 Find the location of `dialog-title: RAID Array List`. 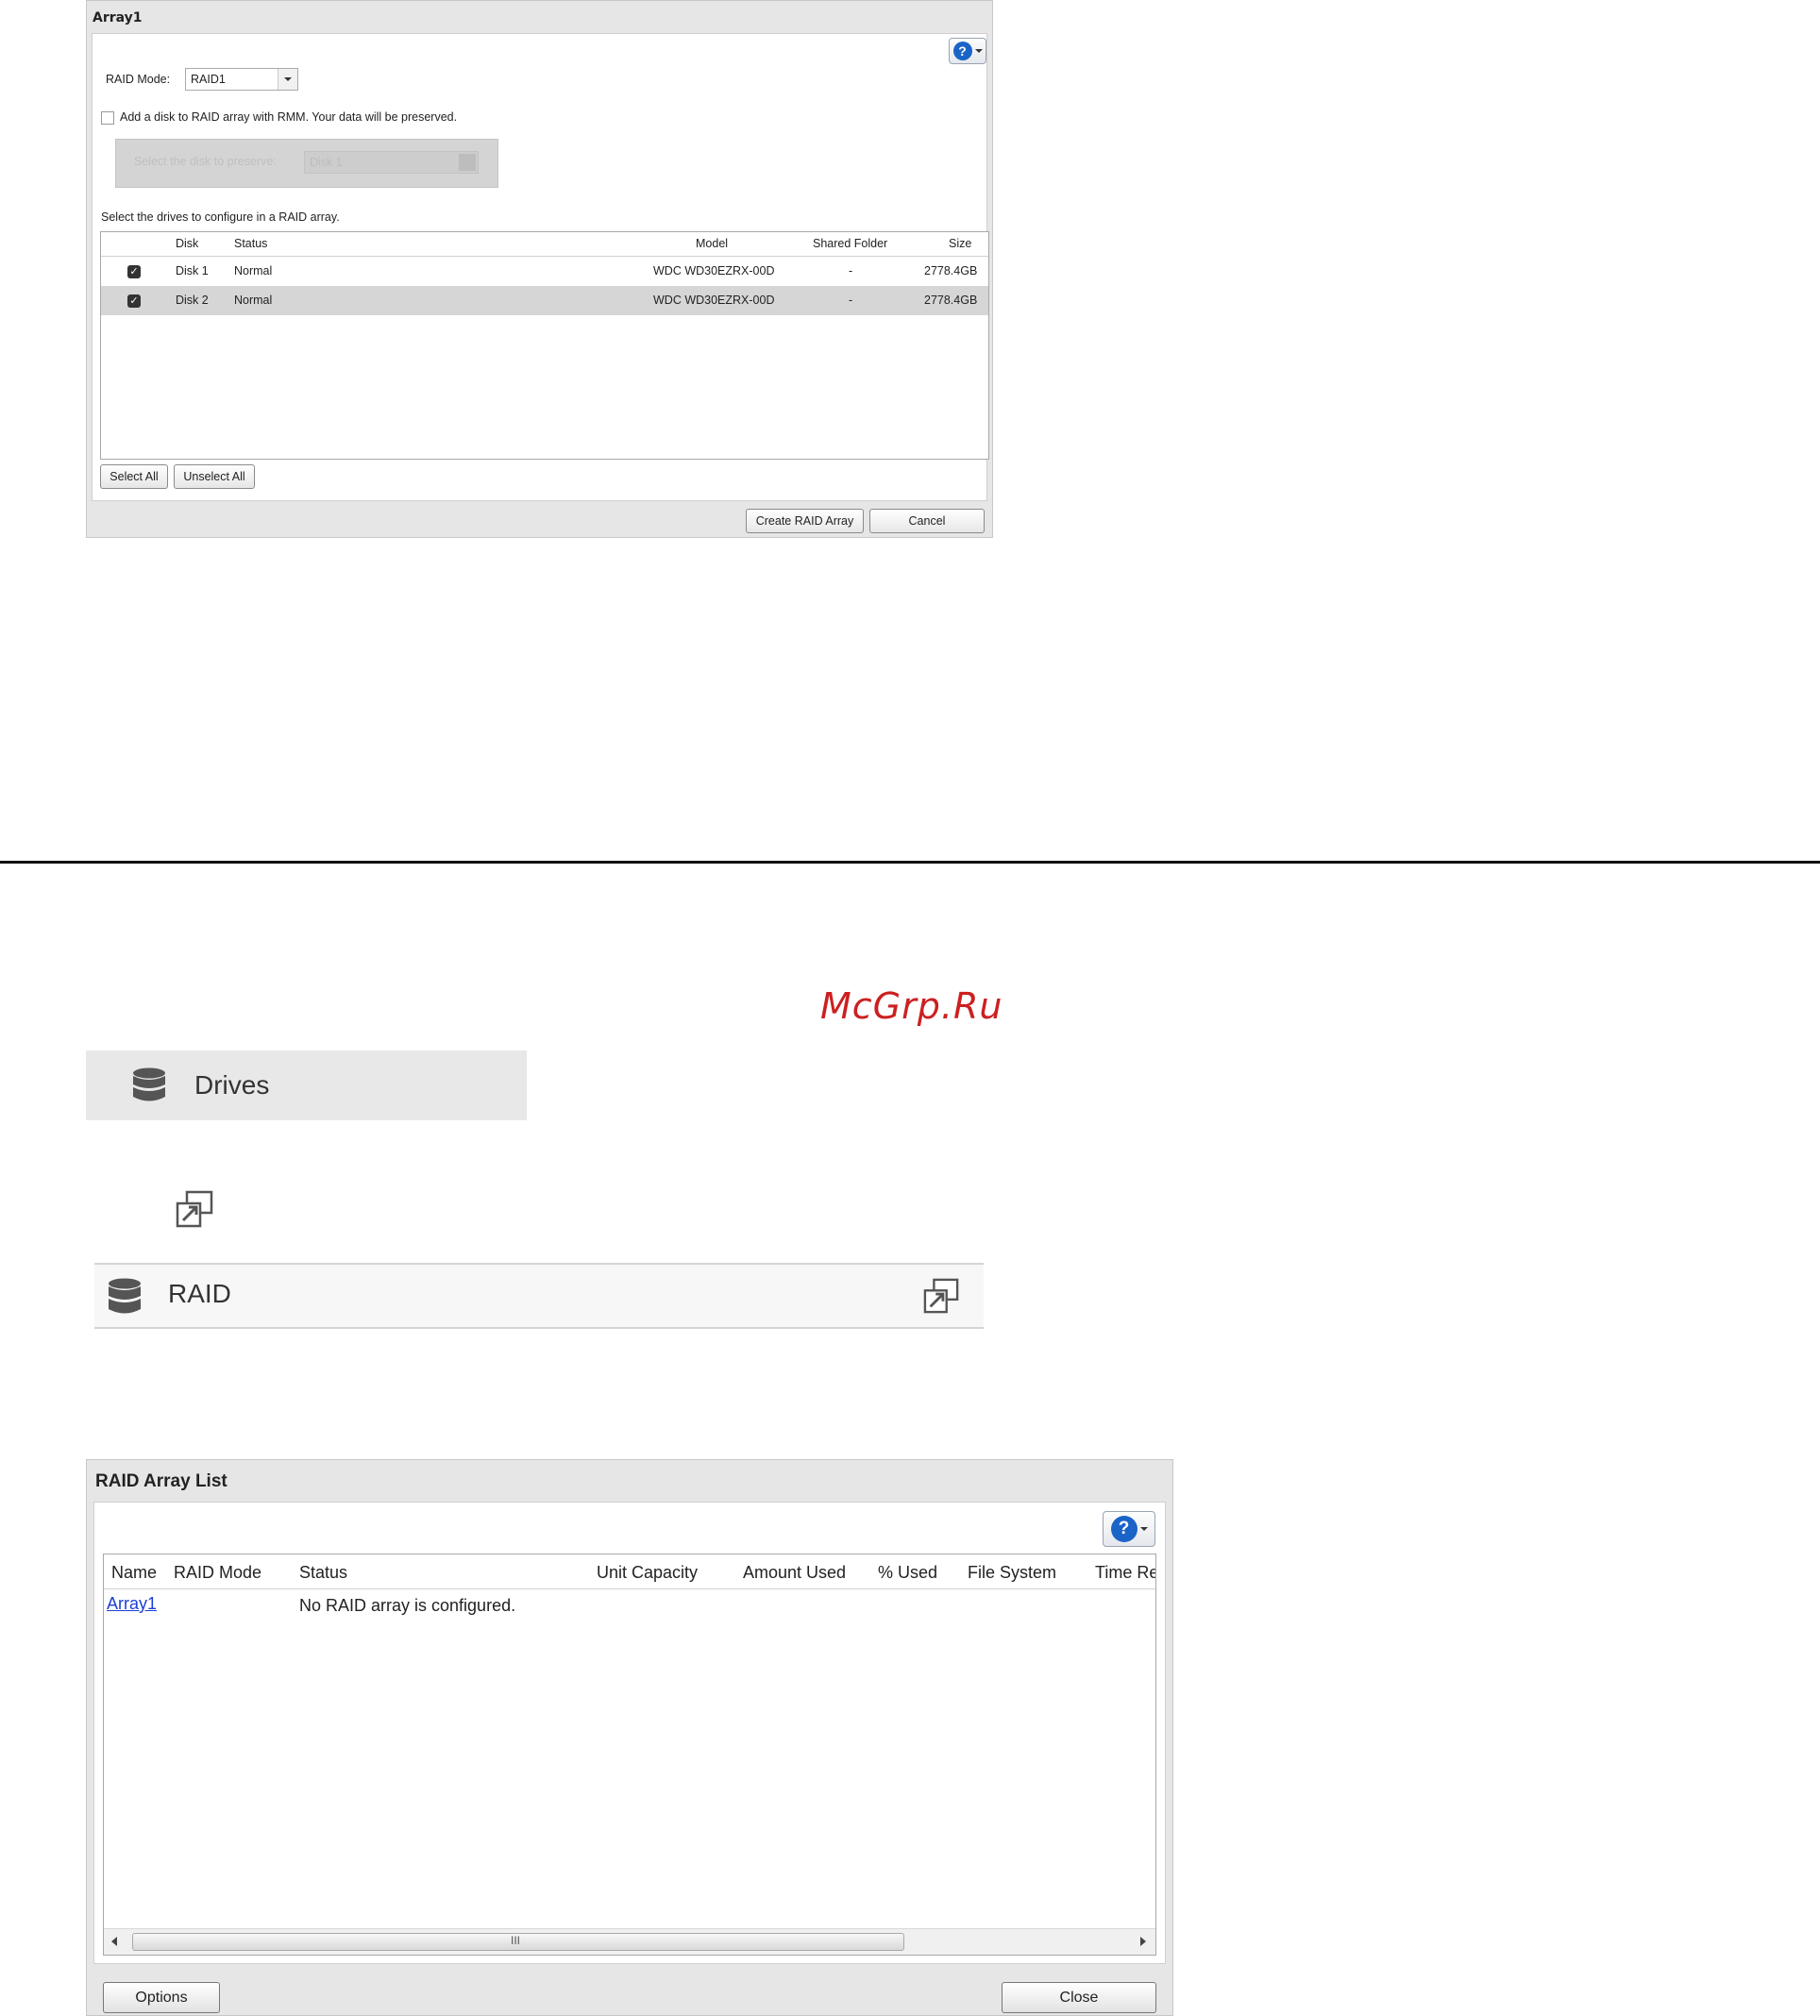

dialog-title: RAID Array List is located at coordinates (161, 1481).